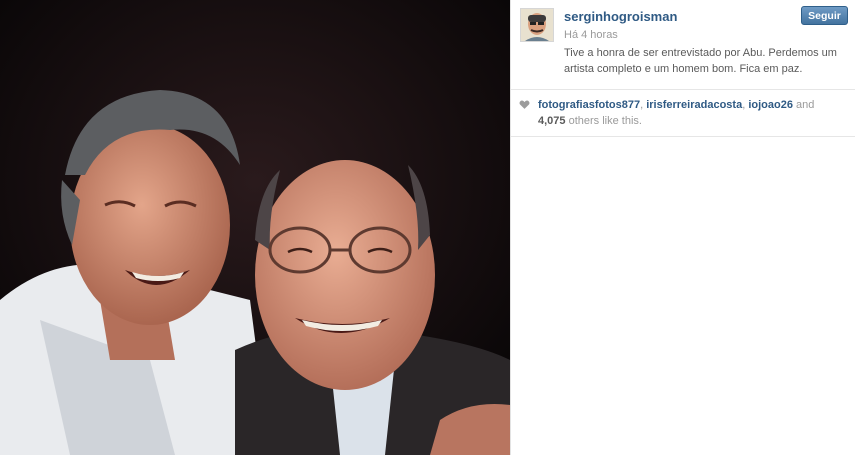  I want to click on liker-link: irisferreiradacosta, so click(694, 105).